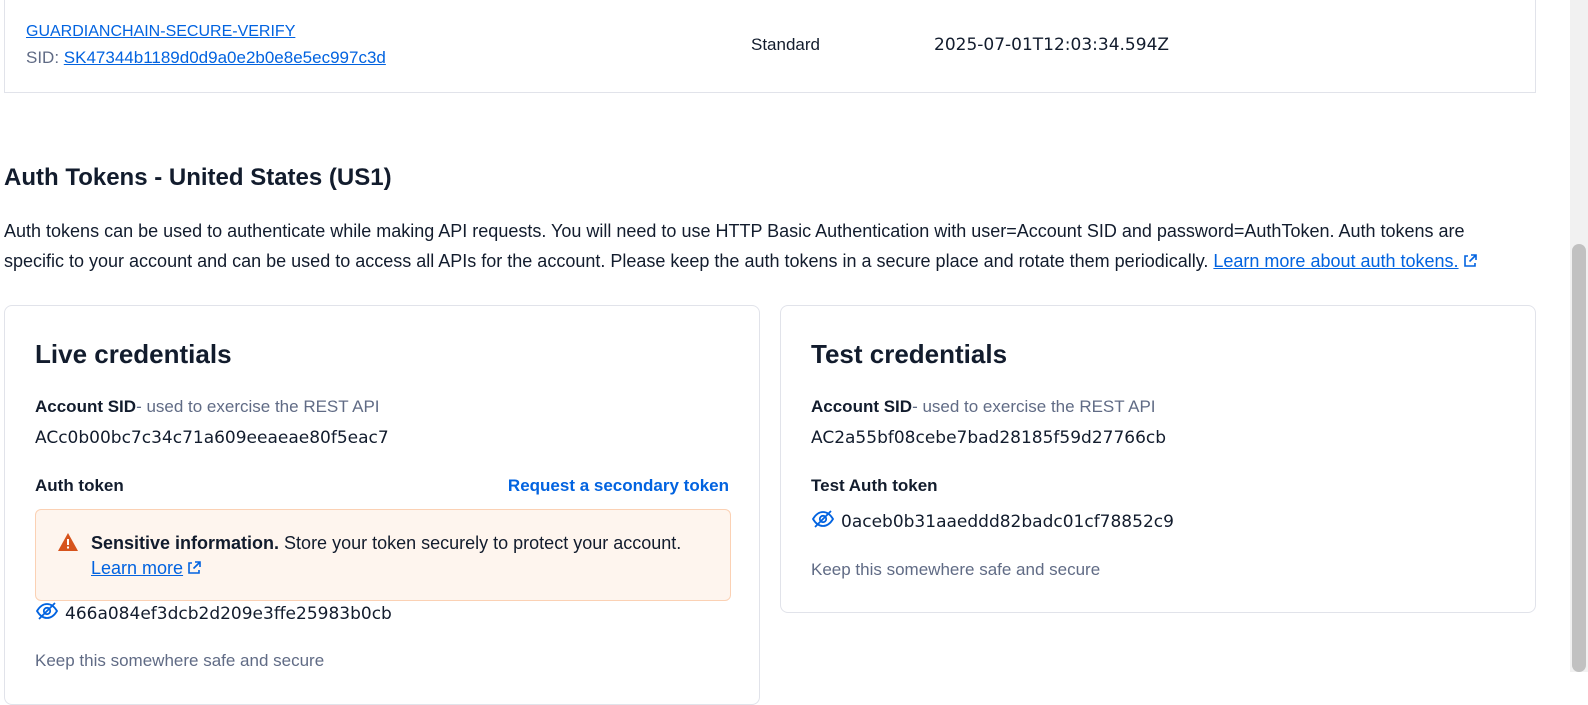 Image resolution: width=1588 pixels, height=705 pixels. I want to click on live-keep-safe-note: Keep this somewhere safe and secure, so click(180, 660).